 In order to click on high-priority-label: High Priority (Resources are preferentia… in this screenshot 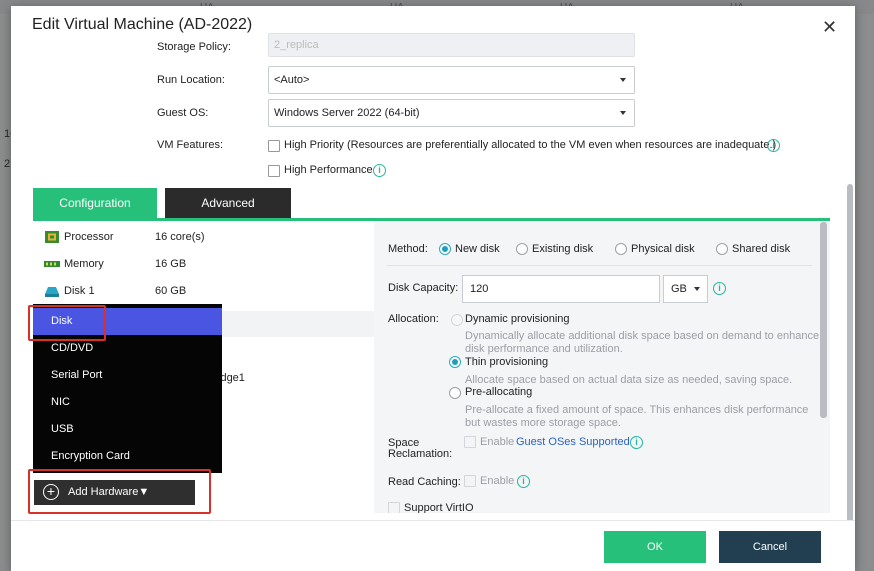, I will do `click(530, 145)`.